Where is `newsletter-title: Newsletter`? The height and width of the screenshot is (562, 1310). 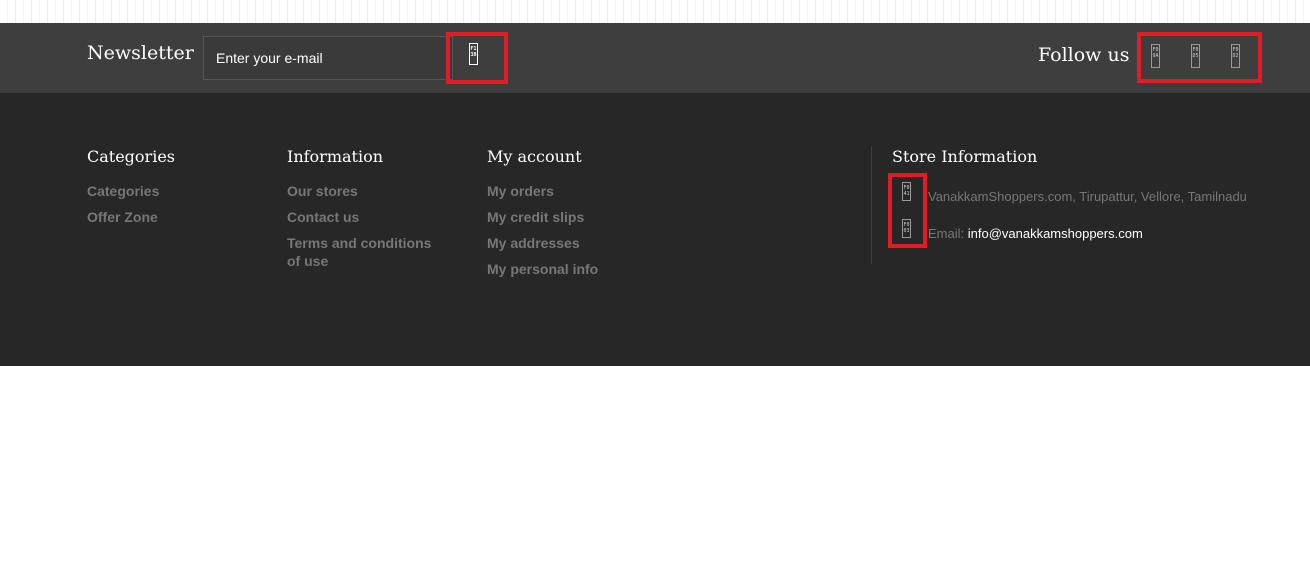 newsletter-title: Newsletter is located at coordinates (140, 53).